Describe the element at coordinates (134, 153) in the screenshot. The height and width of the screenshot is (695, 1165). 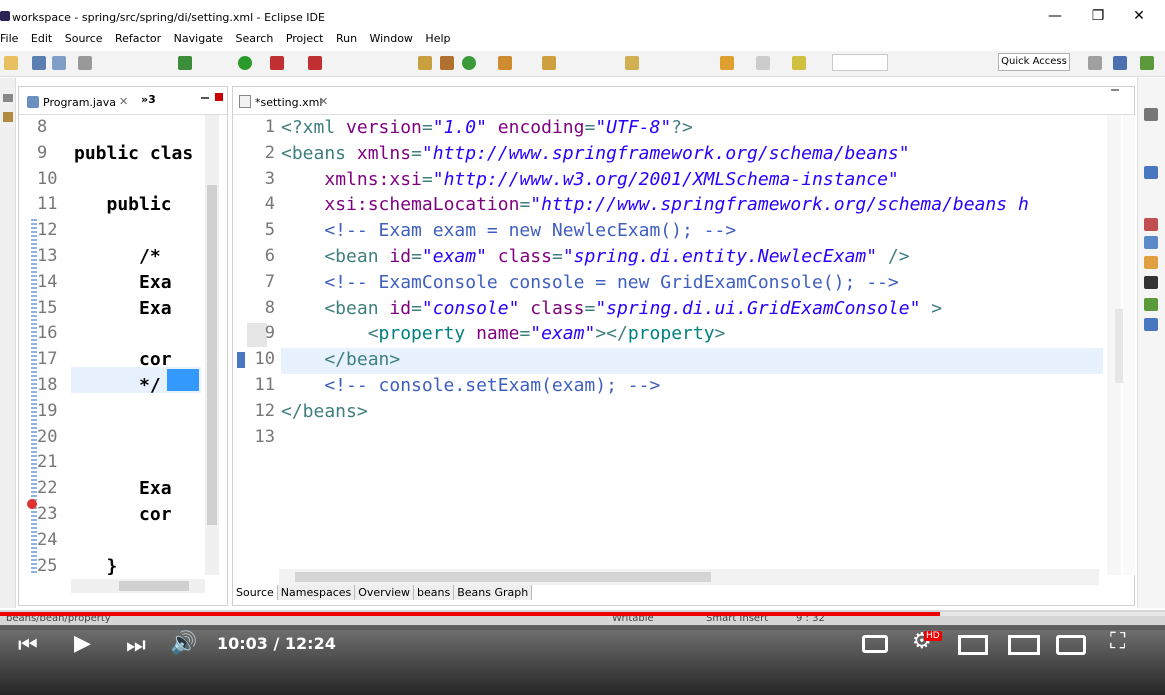
I see `code-line: public clas` at that location.